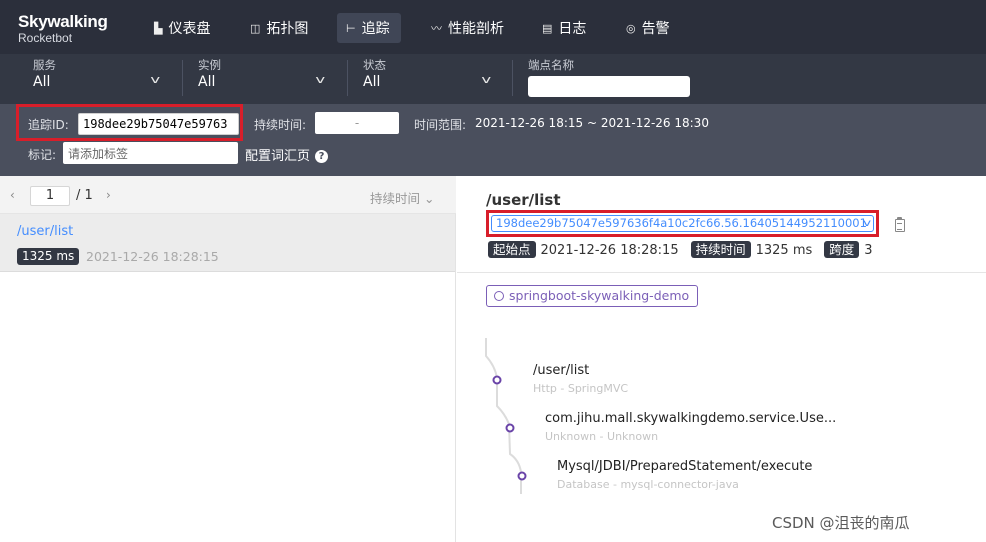 The height and width of the screenshot is (542, 986). I want to click on service-select: 服务 All v, so click(100, 79).